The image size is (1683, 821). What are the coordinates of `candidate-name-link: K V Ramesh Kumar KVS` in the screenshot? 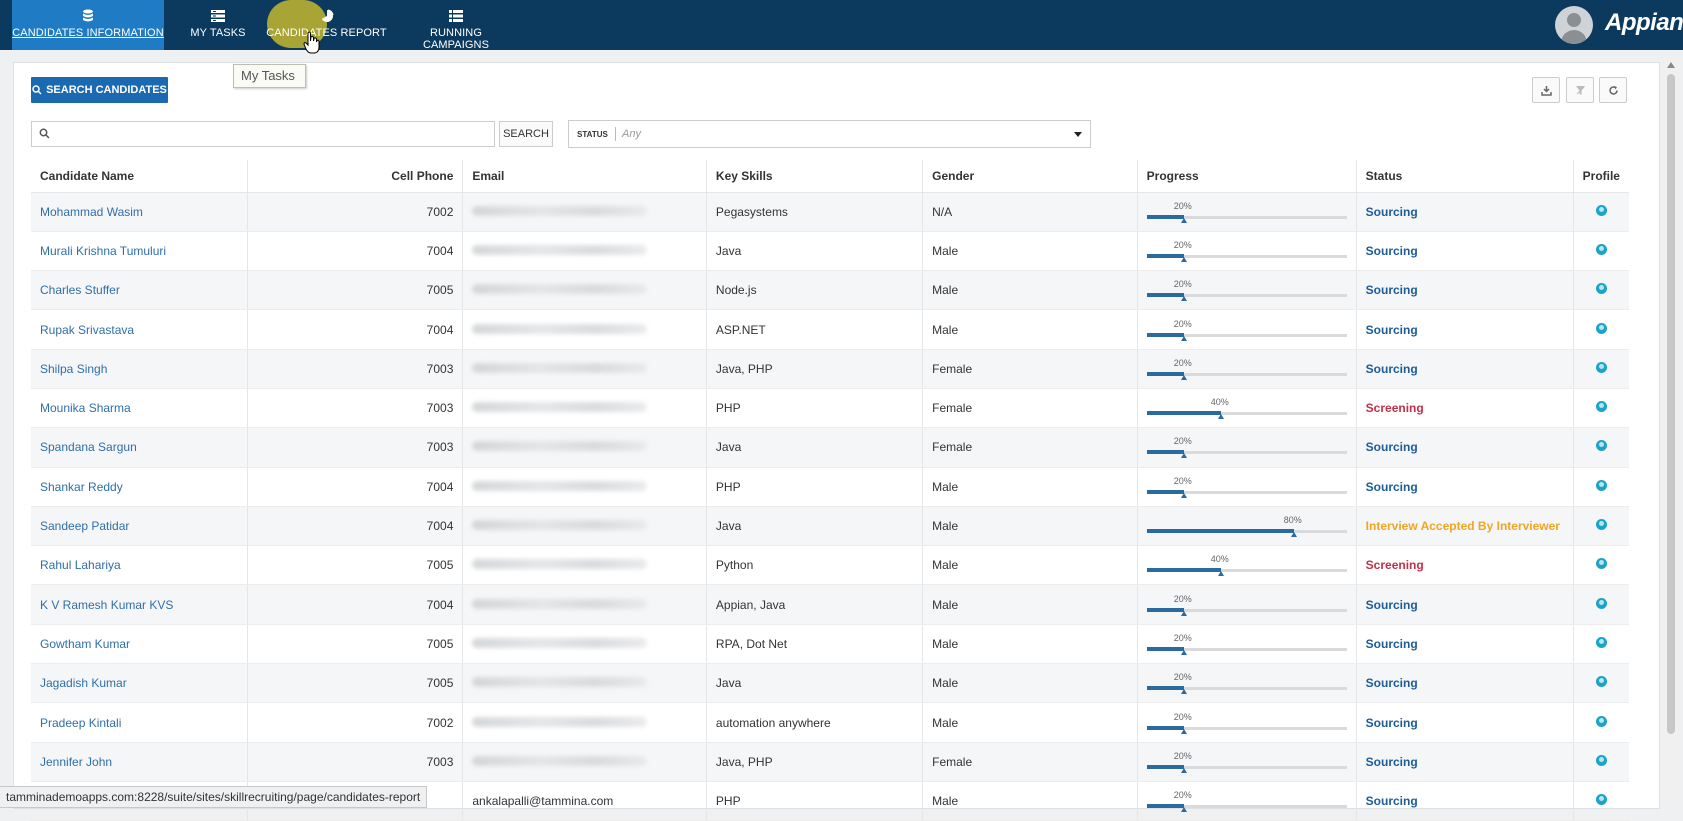 It's located at (106, 605).